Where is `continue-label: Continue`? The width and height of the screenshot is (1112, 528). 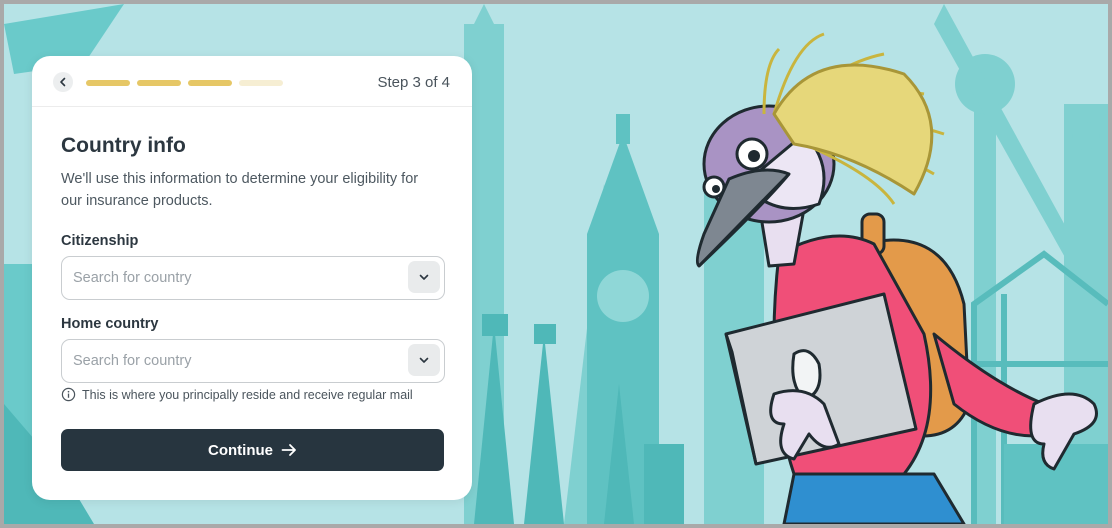 continue-label: Continue is located at coordinates (240, 450).